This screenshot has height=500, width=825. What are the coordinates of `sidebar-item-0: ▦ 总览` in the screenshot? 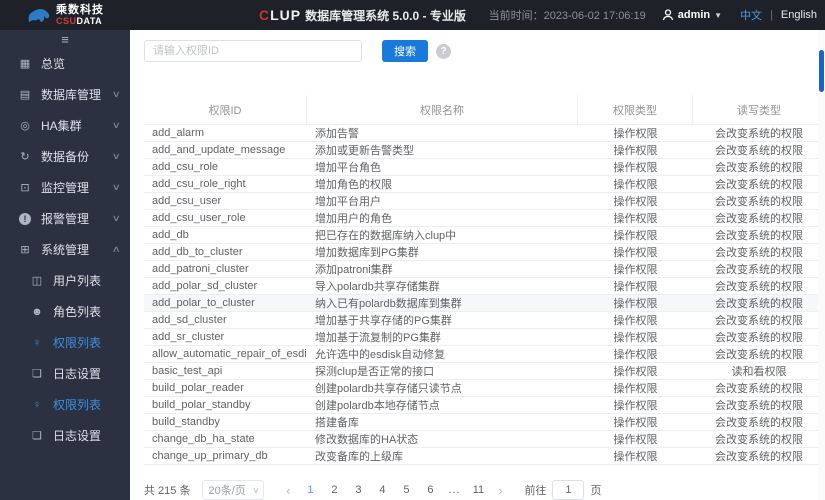 It's located at (65, 63).